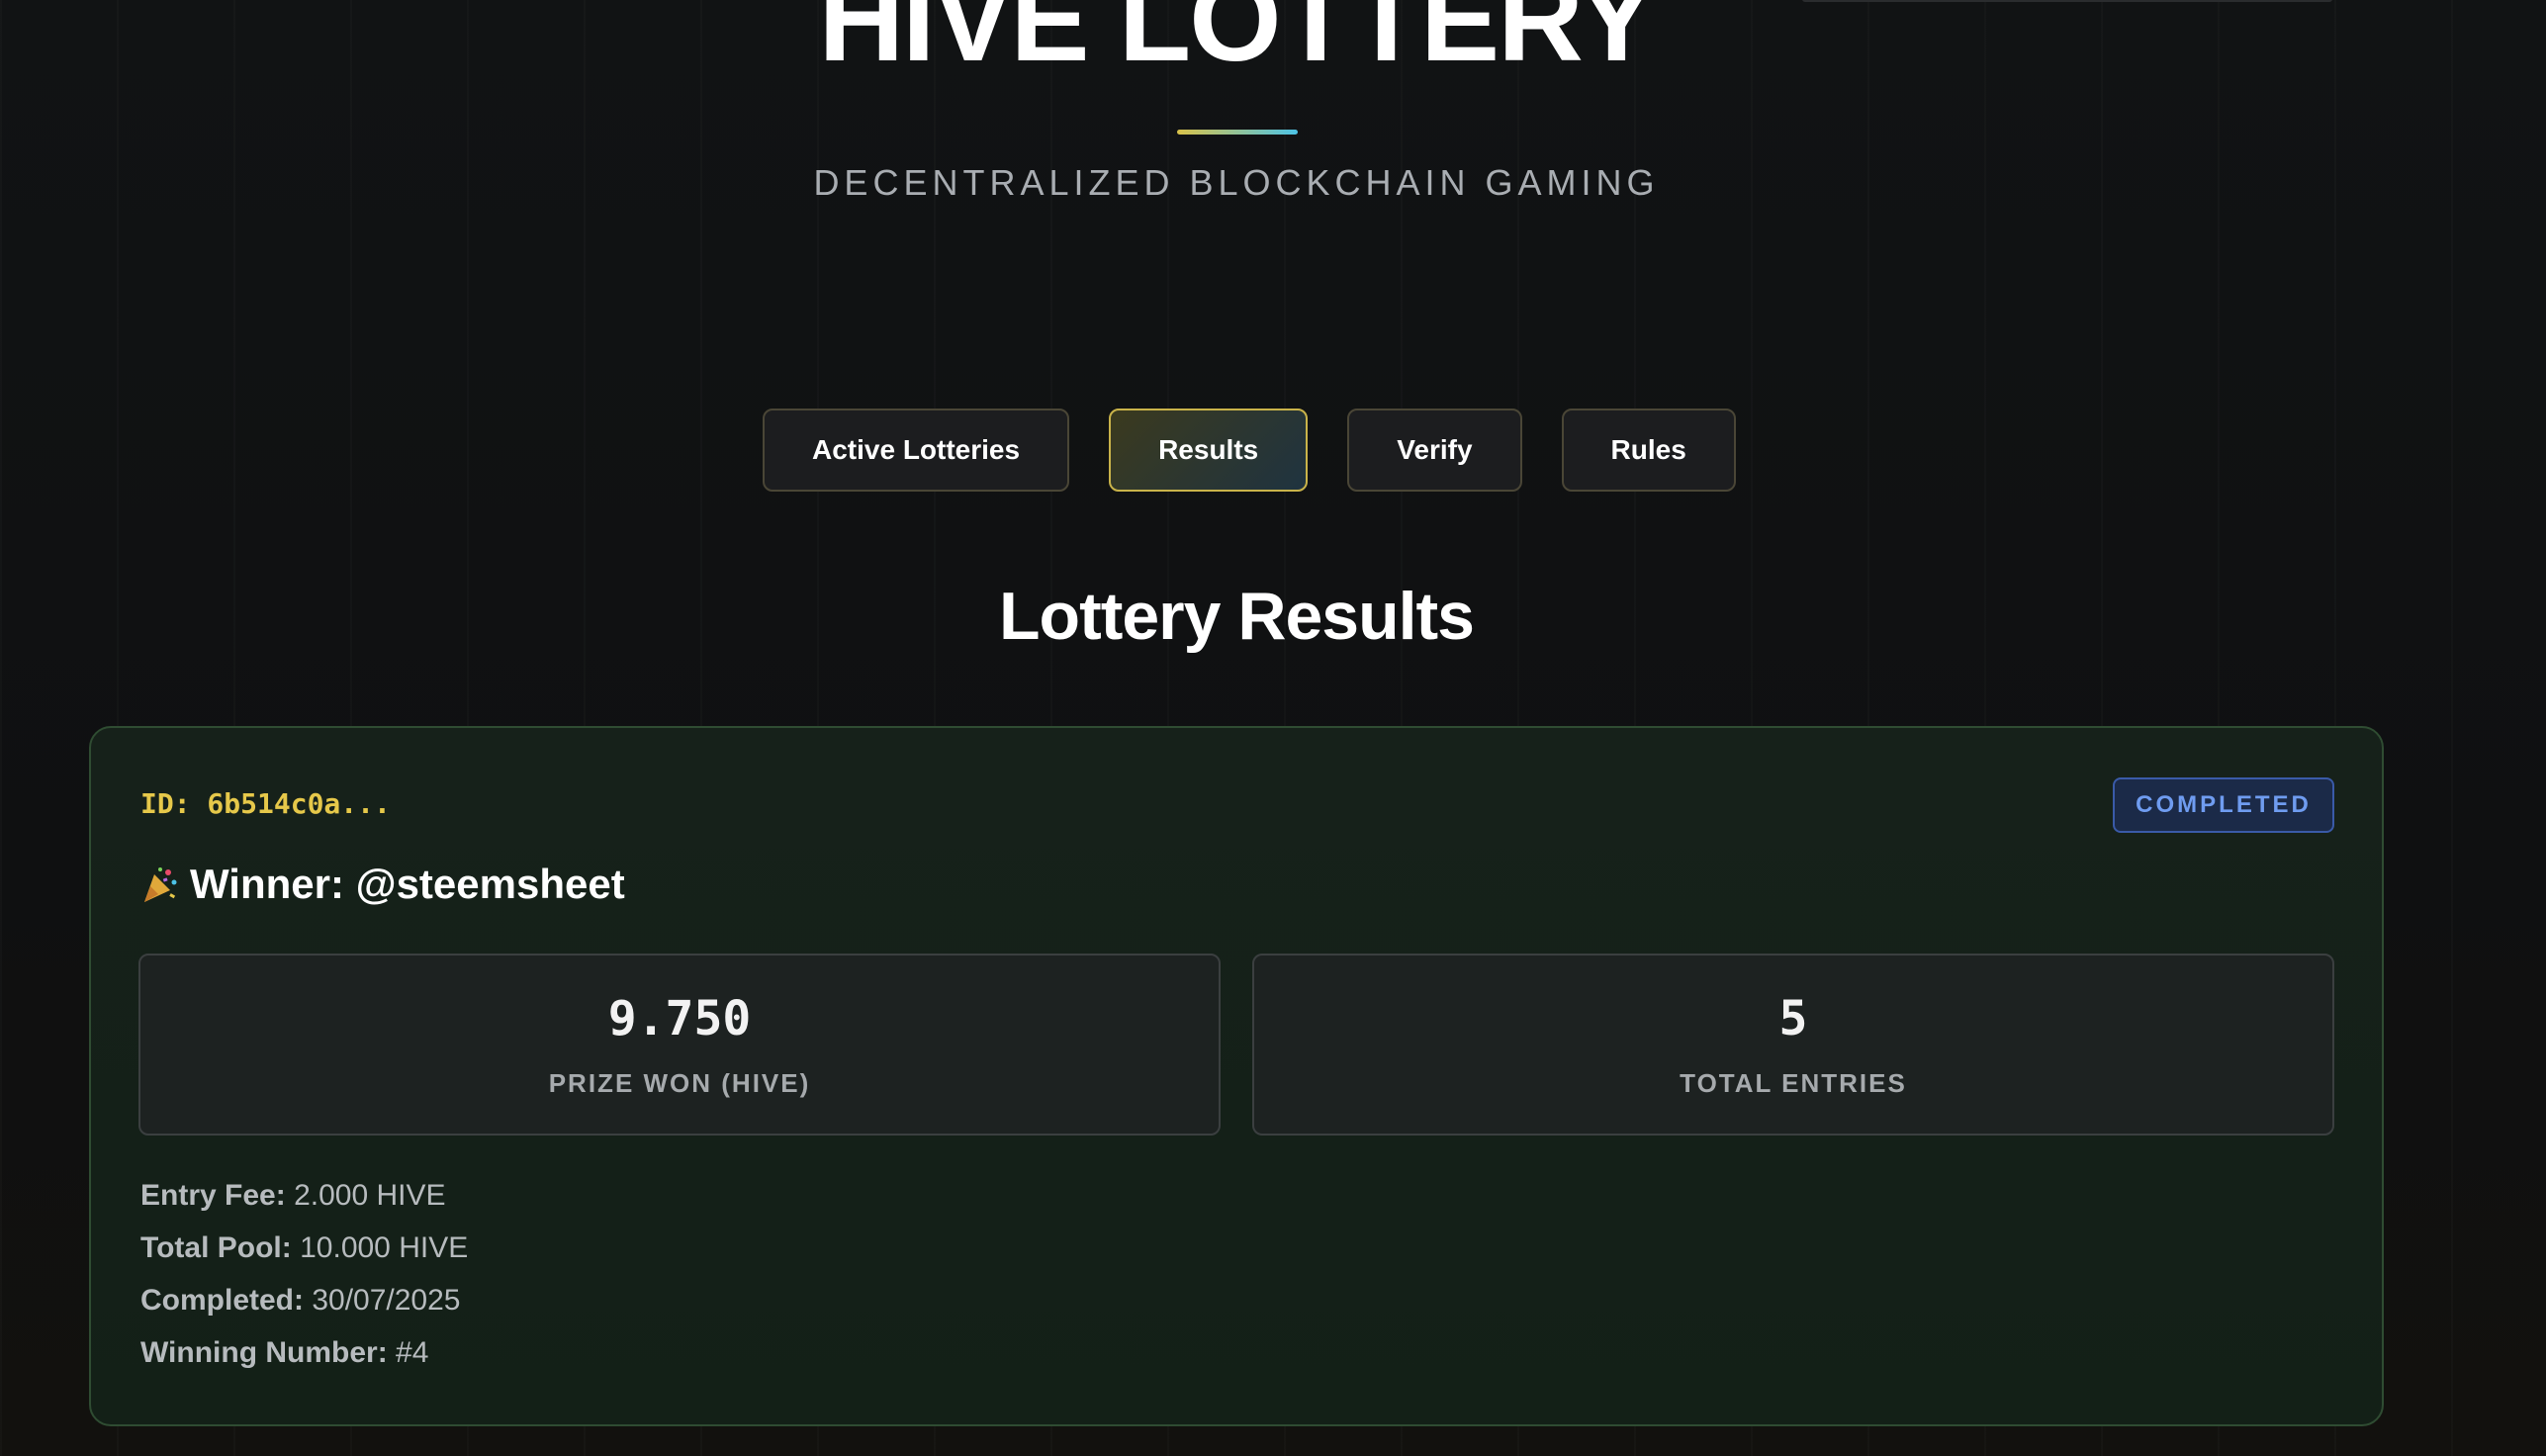  What do you see at coordinates (213, 1195) in the screenshot?
I see `detail-label: Entry Fee:` at bounding box center [213, 1195].